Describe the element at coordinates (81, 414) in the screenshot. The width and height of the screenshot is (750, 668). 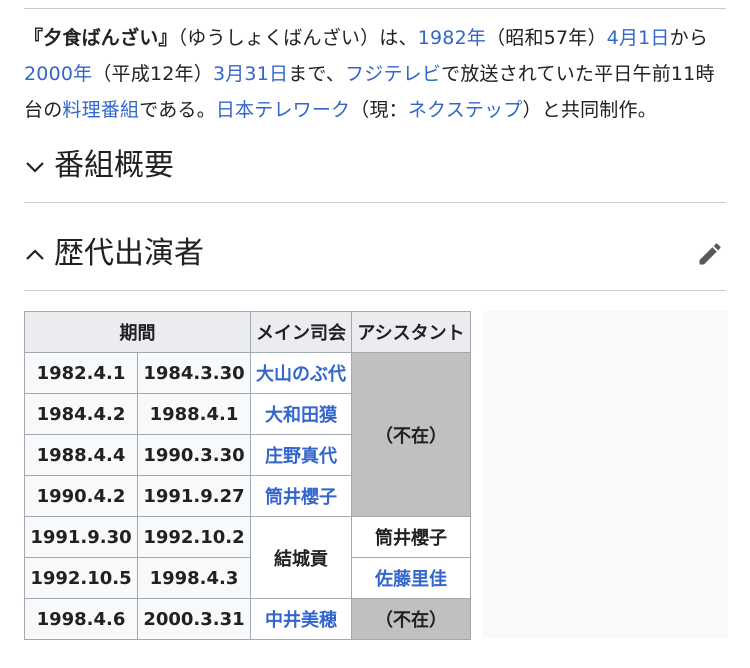
I see `start-date: 1984.4.2` at that location.